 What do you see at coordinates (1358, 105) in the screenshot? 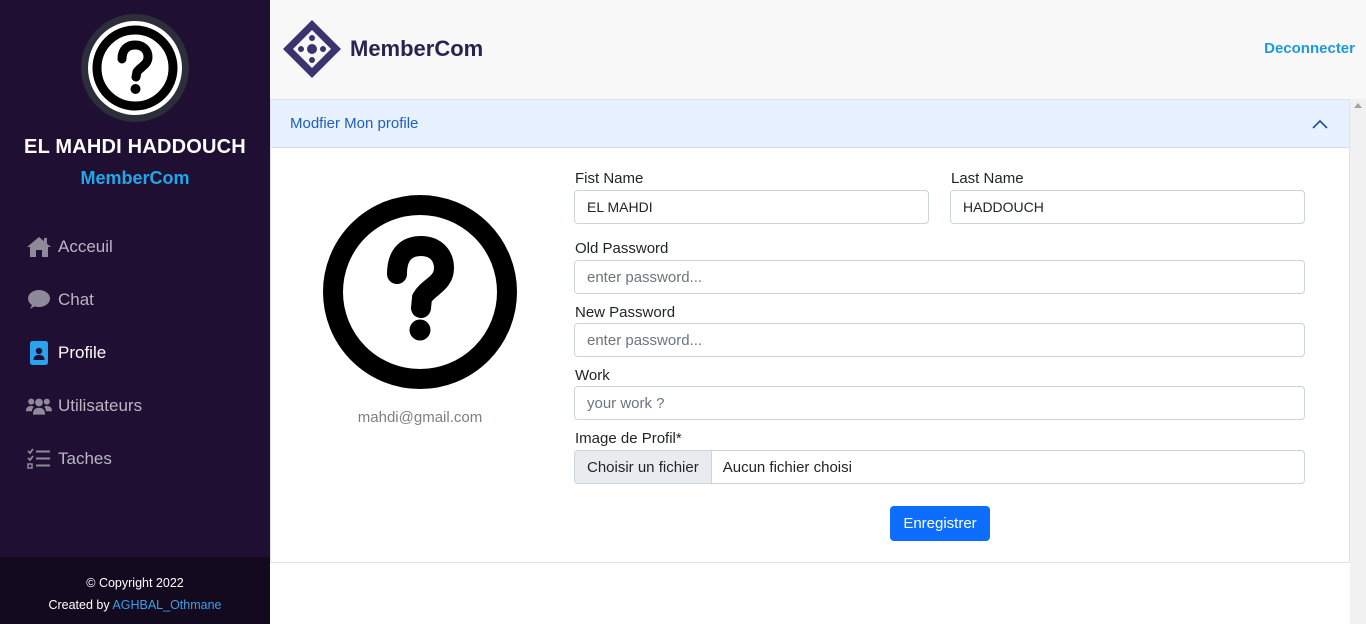
I see `scroll-up-arrow-icon` at bounding box center [1358, 105].